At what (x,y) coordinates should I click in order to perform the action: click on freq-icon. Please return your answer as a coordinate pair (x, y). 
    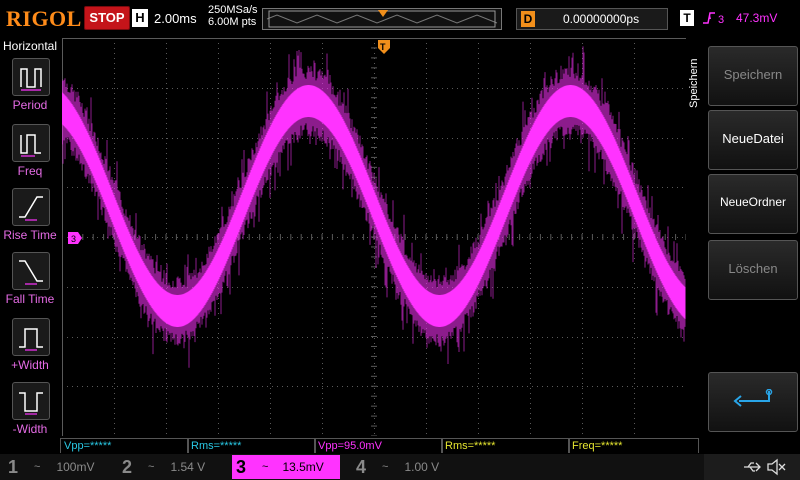
    Looking at the image, I should click on (31, 143).